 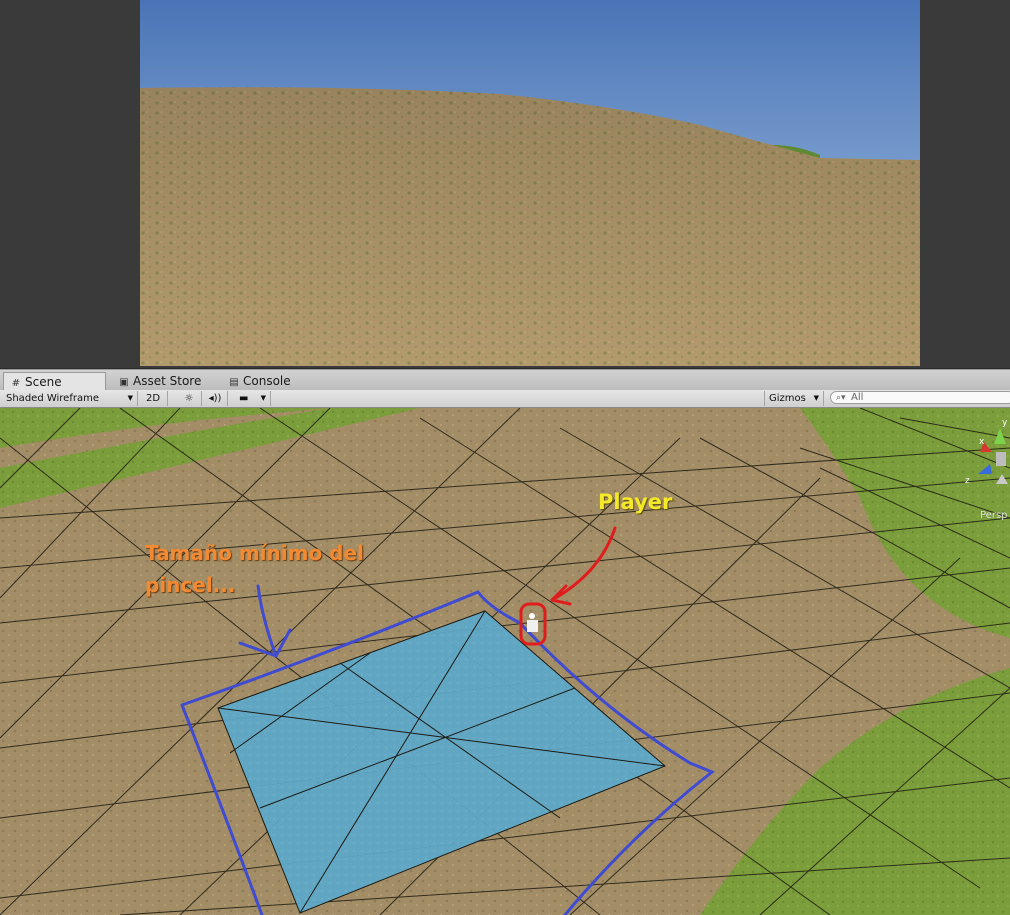 What do you see at coordinates (167, 381) in the screenshot?
I see `tab-asset-store-label: Asset Store` at bounding box center [167, 381].